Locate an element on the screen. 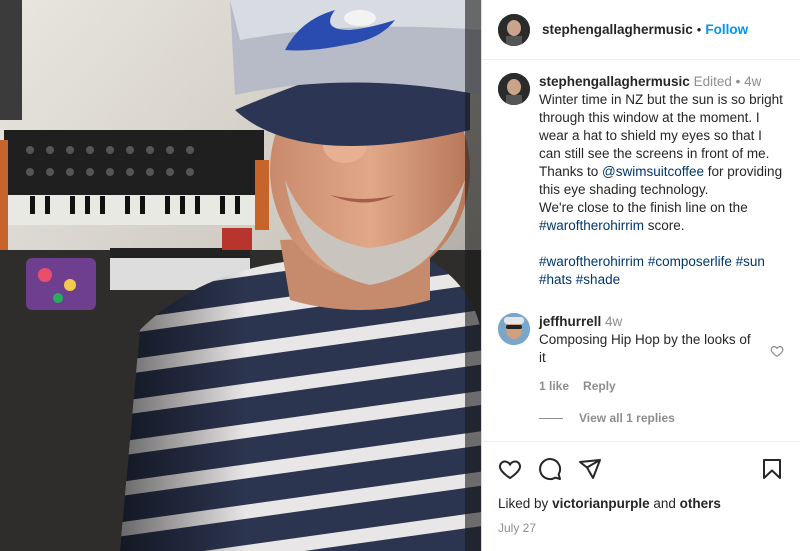 The height and width of the screenshot is (551, 800). caption-avatar is located at coordinates (514, 89).